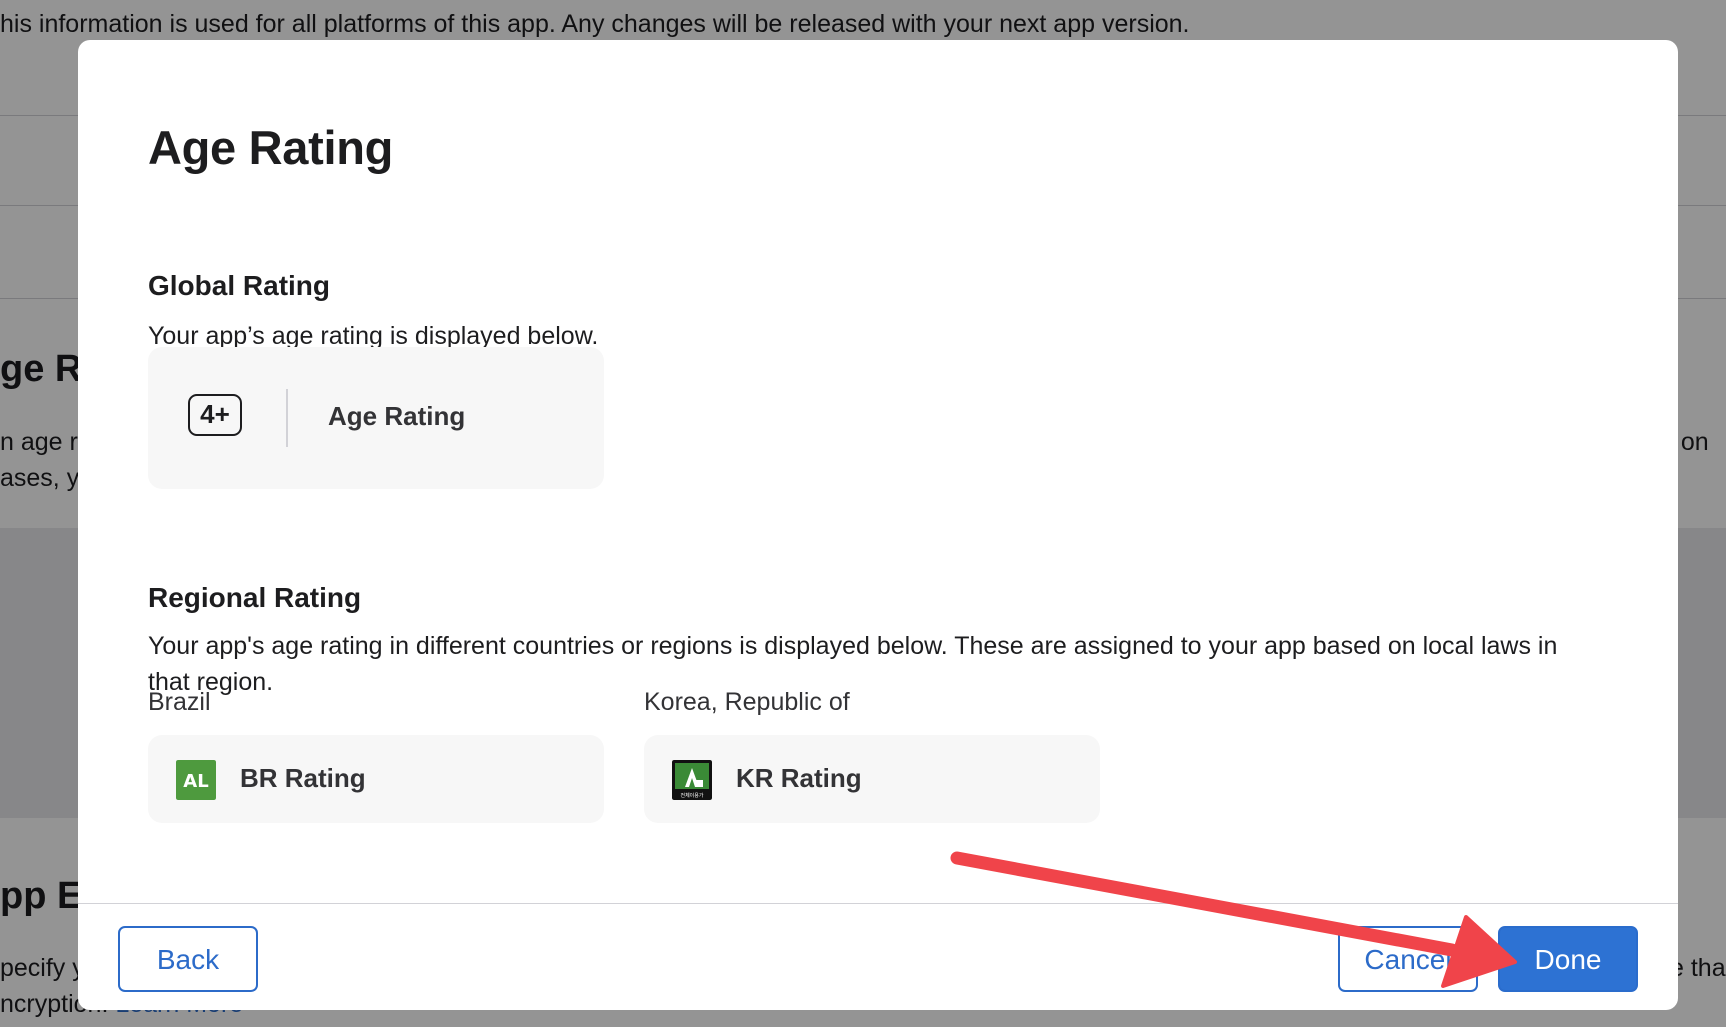 This screenshot has width=1726, height=1027. What do you see at coordinates (397, 416) in the screenshot?
I see `global-rating-label: Age Rating` at bounding box center [397, 416].